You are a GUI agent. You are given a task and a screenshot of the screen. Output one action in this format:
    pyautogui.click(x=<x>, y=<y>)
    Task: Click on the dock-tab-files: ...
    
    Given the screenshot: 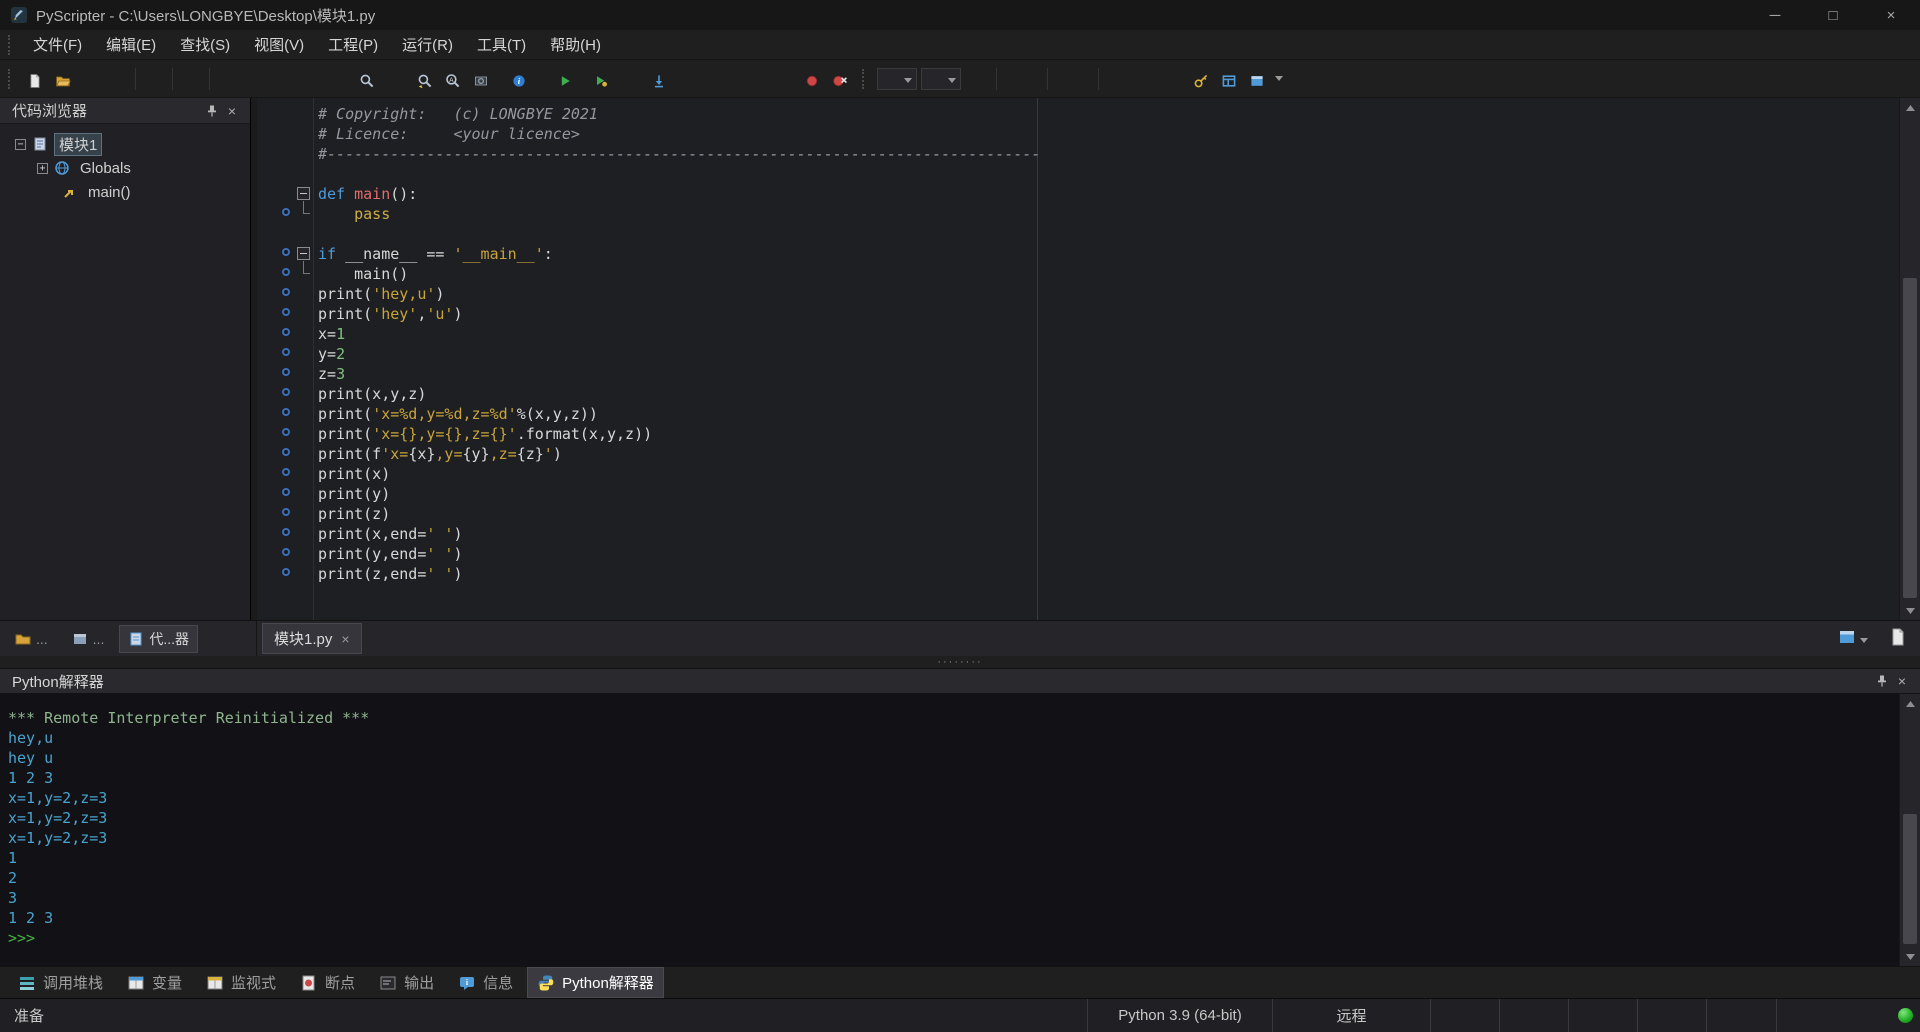 What is the action you would take?
    pyautogui.click(x=31, y=639)
    